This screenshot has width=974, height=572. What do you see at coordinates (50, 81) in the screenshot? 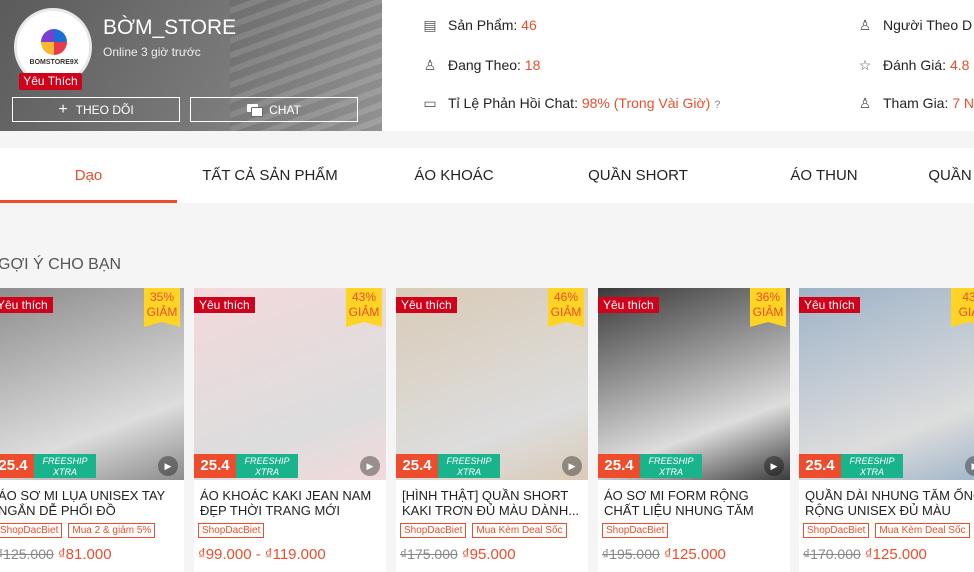
I see `favorite-badge: Yêu Thích` at bounding box center [50, 81].